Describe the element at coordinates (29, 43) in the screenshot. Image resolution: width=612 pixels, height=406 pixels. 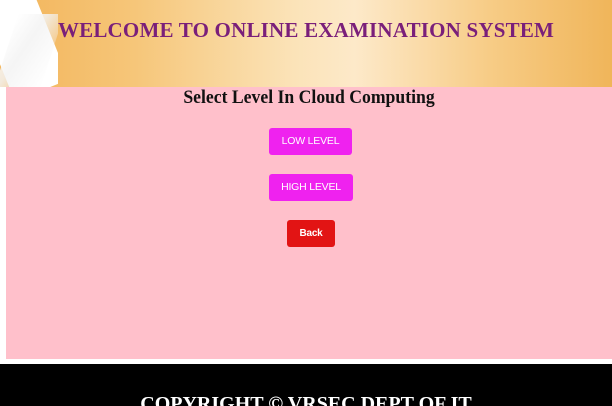
I see `page-curl-decoration` at that location.